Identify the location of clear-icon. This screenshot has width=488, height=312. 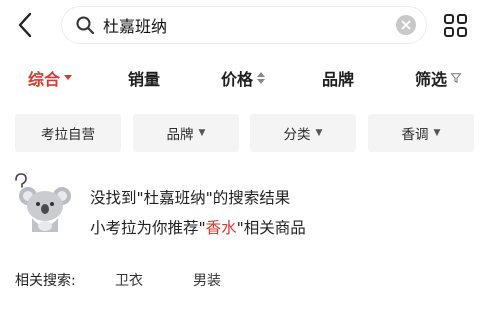
(406, 25).